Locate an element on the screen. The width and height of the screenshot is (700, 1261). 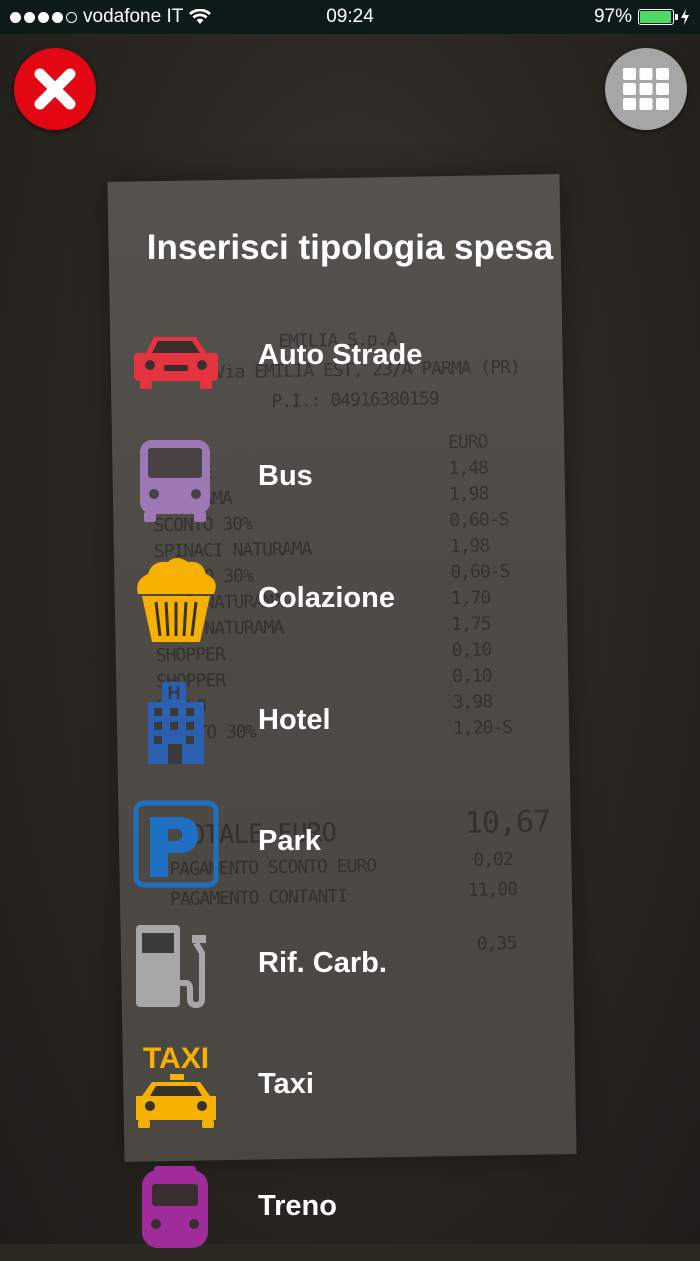
battery-percentage: 97% is located at coordinates (612, 16).